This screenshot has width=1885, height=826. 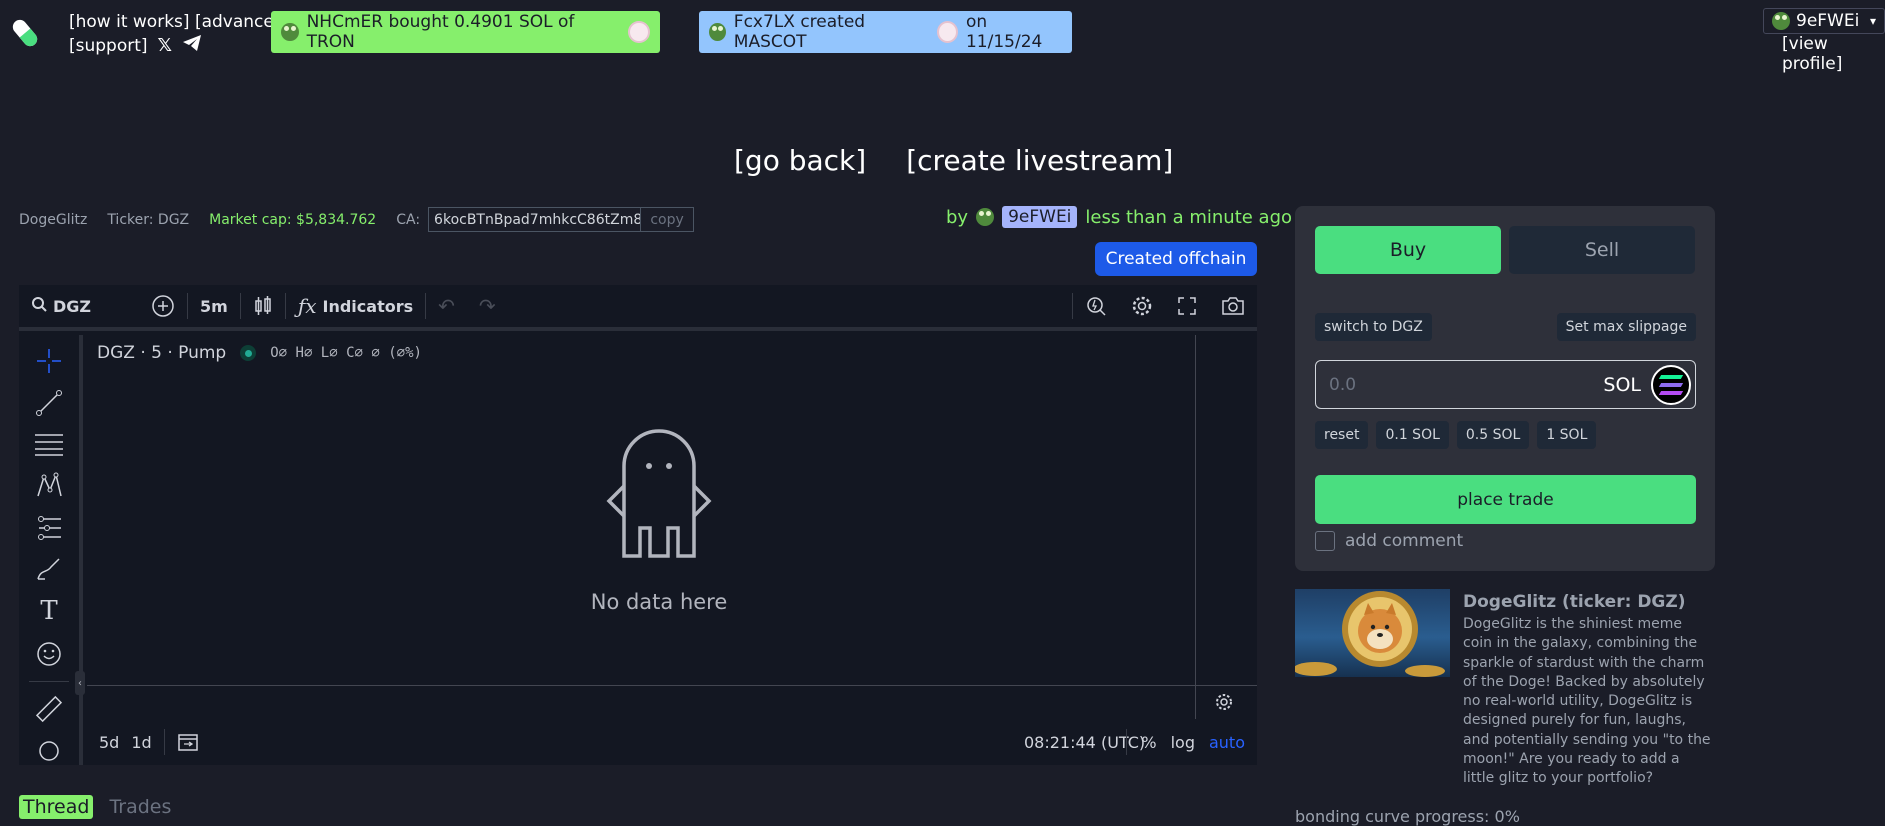 I want to click on token-ticker: Ticker: DGZ, so click(x=148, y=219).